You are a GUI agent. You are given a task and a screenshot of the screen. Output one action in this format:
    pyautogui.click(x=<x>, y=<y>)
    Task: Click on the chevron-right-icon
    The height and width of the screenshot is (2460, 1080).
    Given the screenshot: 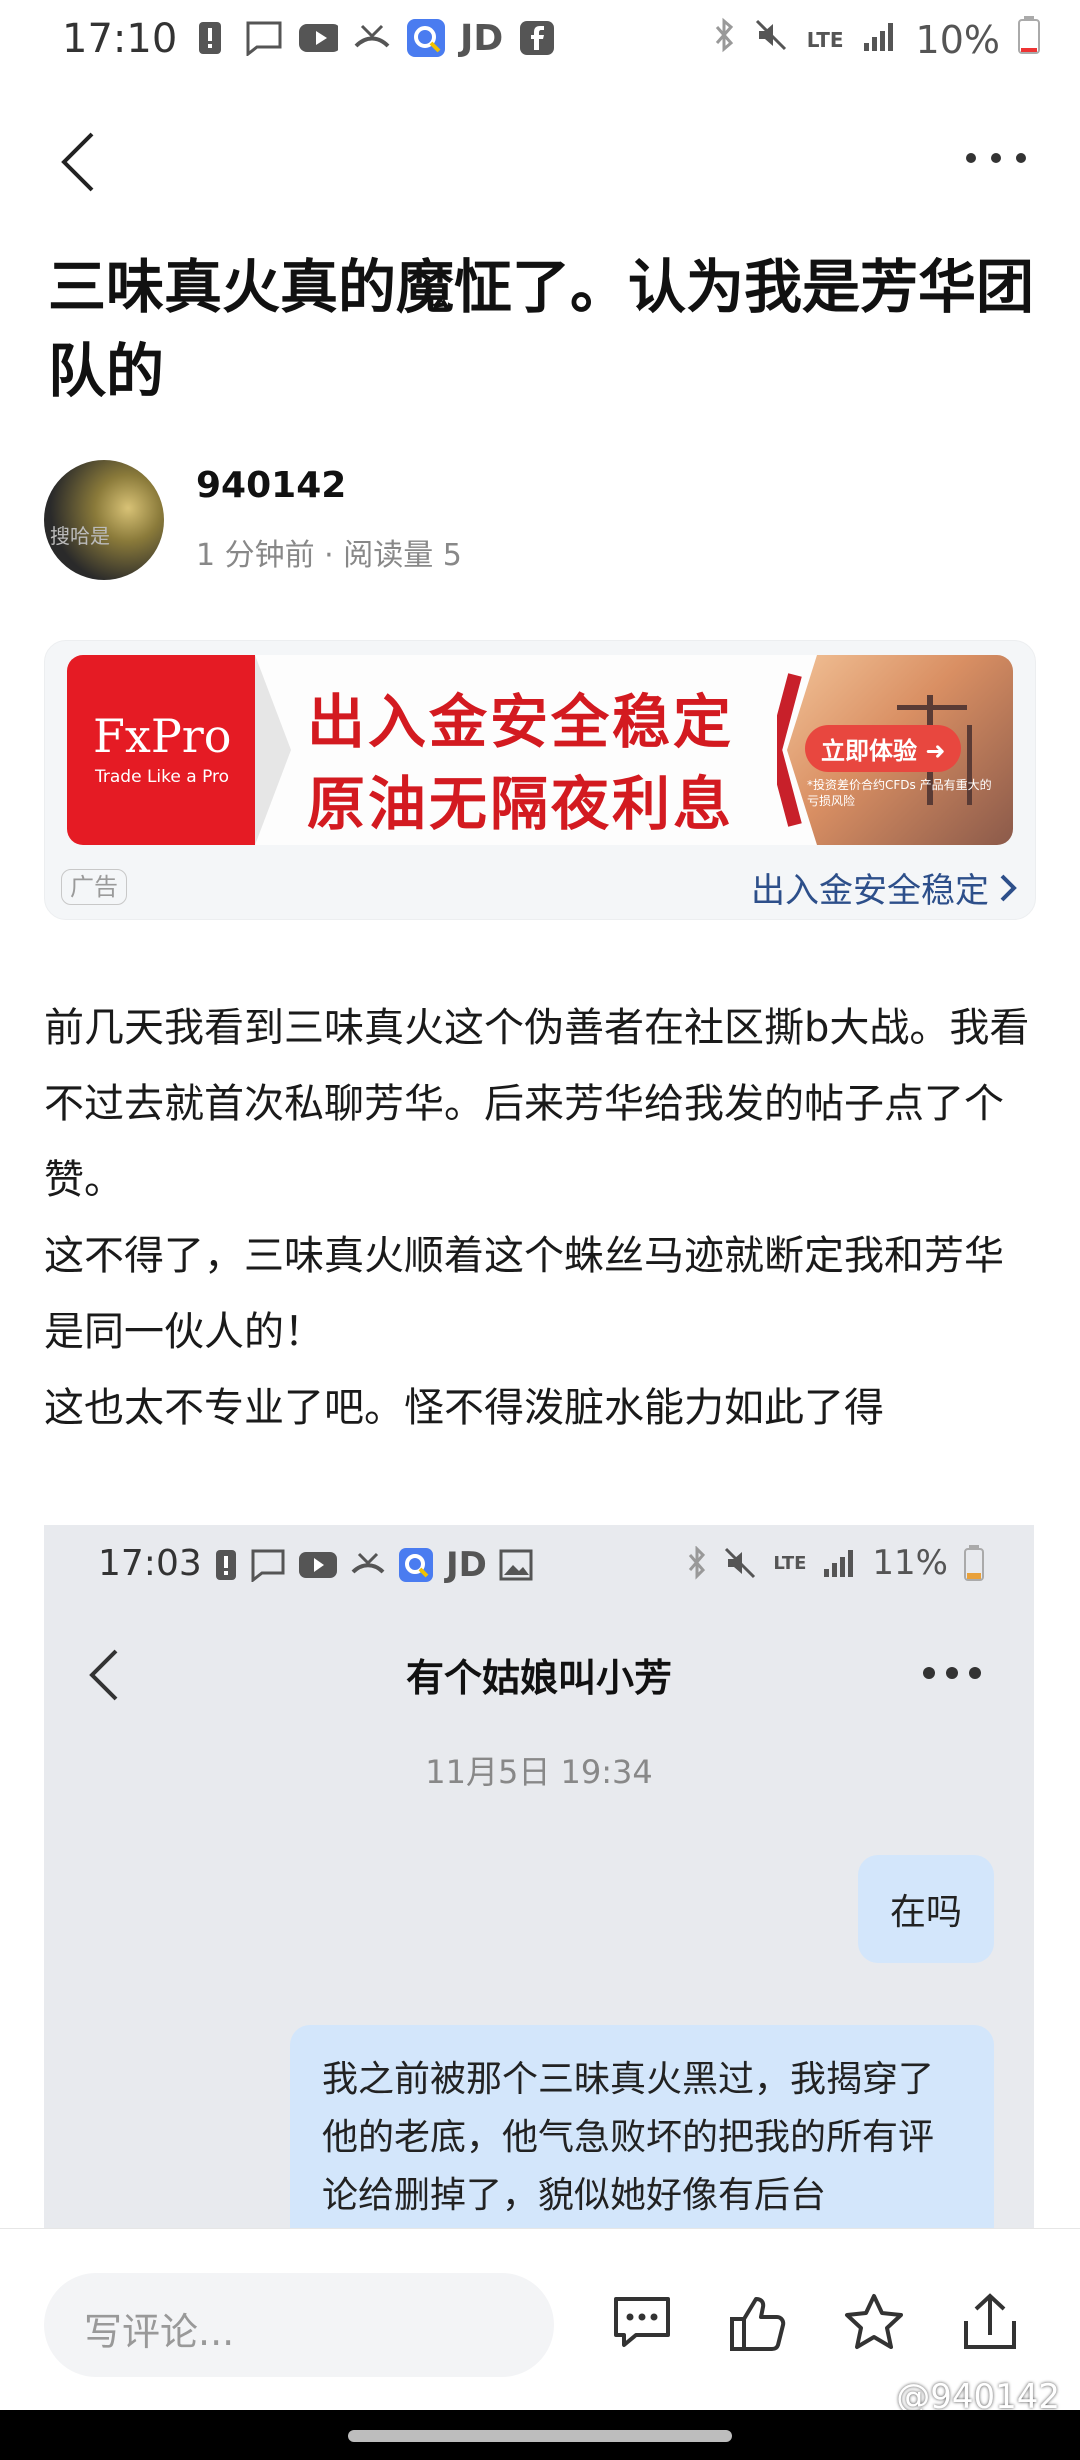 What is the action you would take?
    pyautogui.click(x=1008, y=887)
    